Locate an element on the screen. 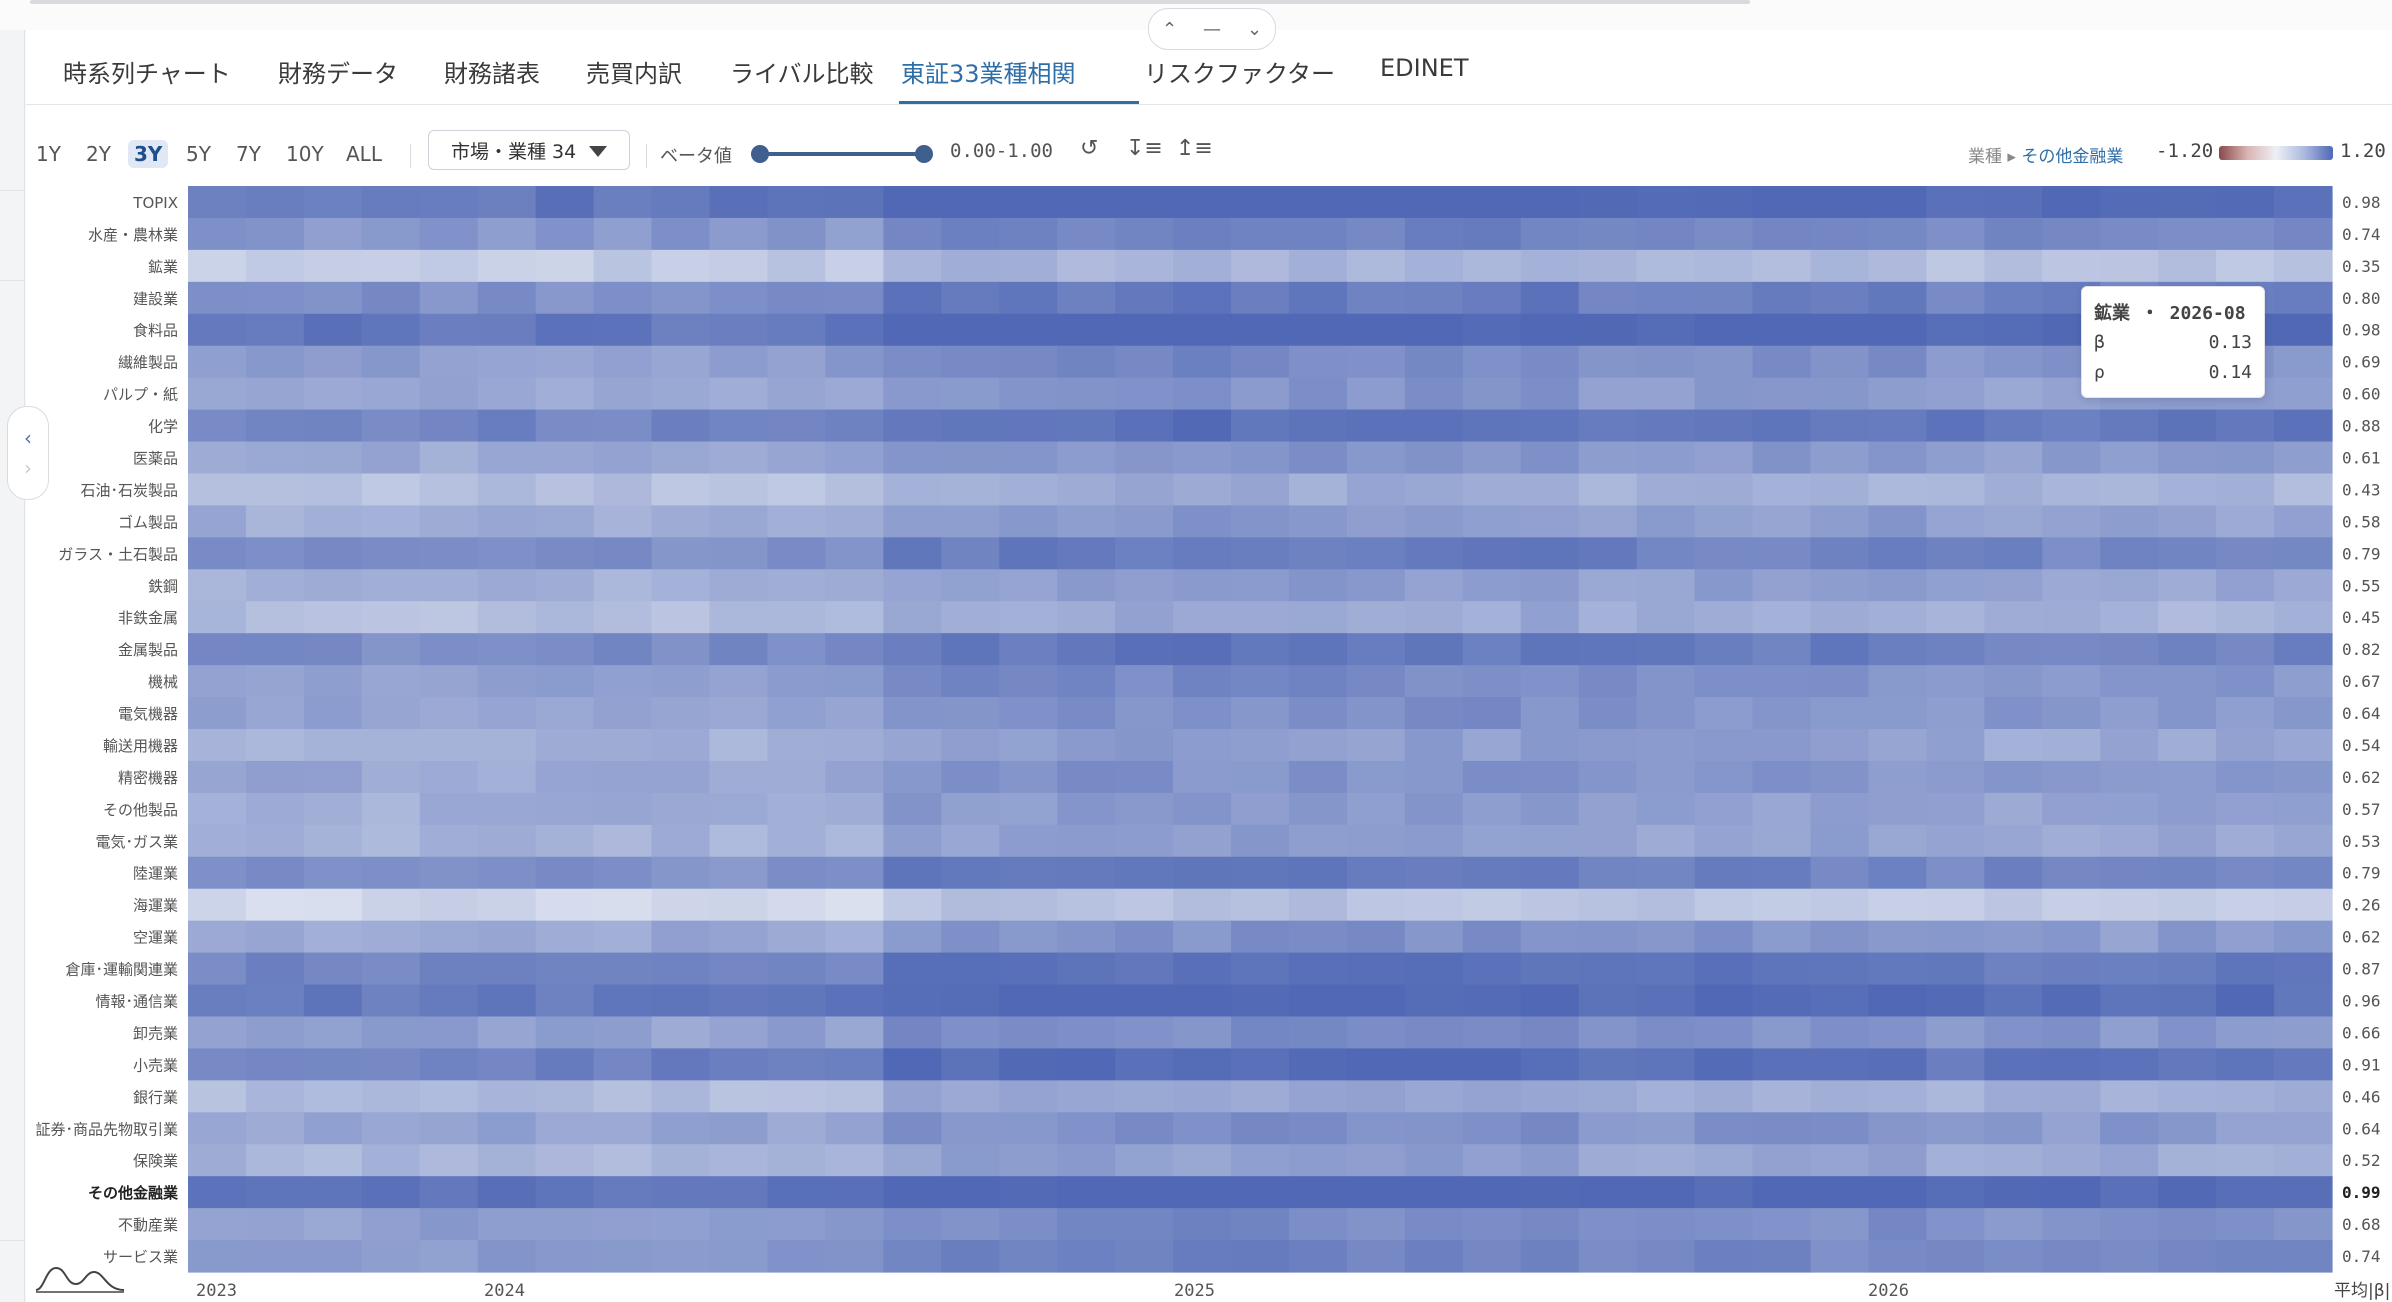 The width and height of the screenshot is (2392, 1302). heatmap-row is located at coordinates (1260, 202).